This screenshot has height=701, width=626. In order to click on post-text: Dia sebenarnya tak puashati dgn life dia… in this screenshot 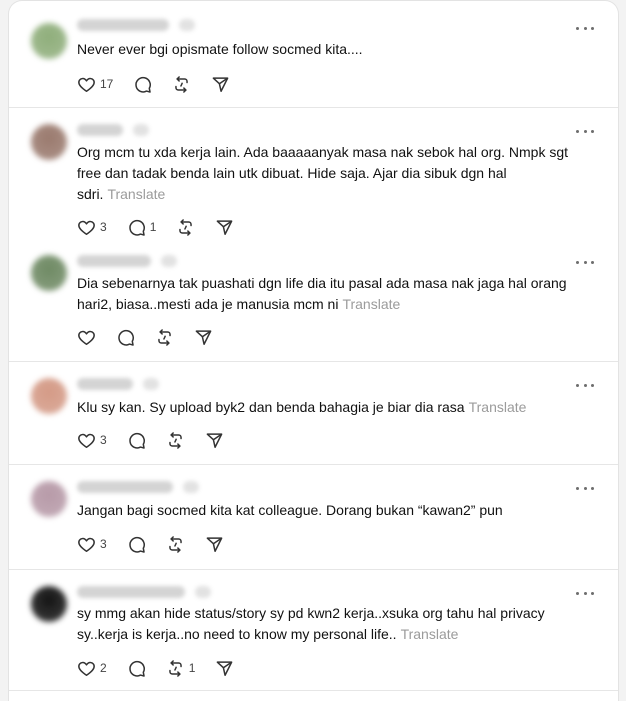, I will do `click(322, 293)`.